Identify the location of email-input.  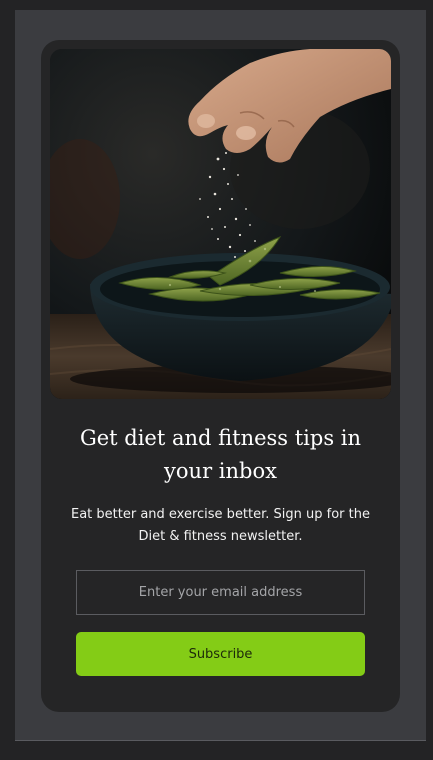
(220, 592).